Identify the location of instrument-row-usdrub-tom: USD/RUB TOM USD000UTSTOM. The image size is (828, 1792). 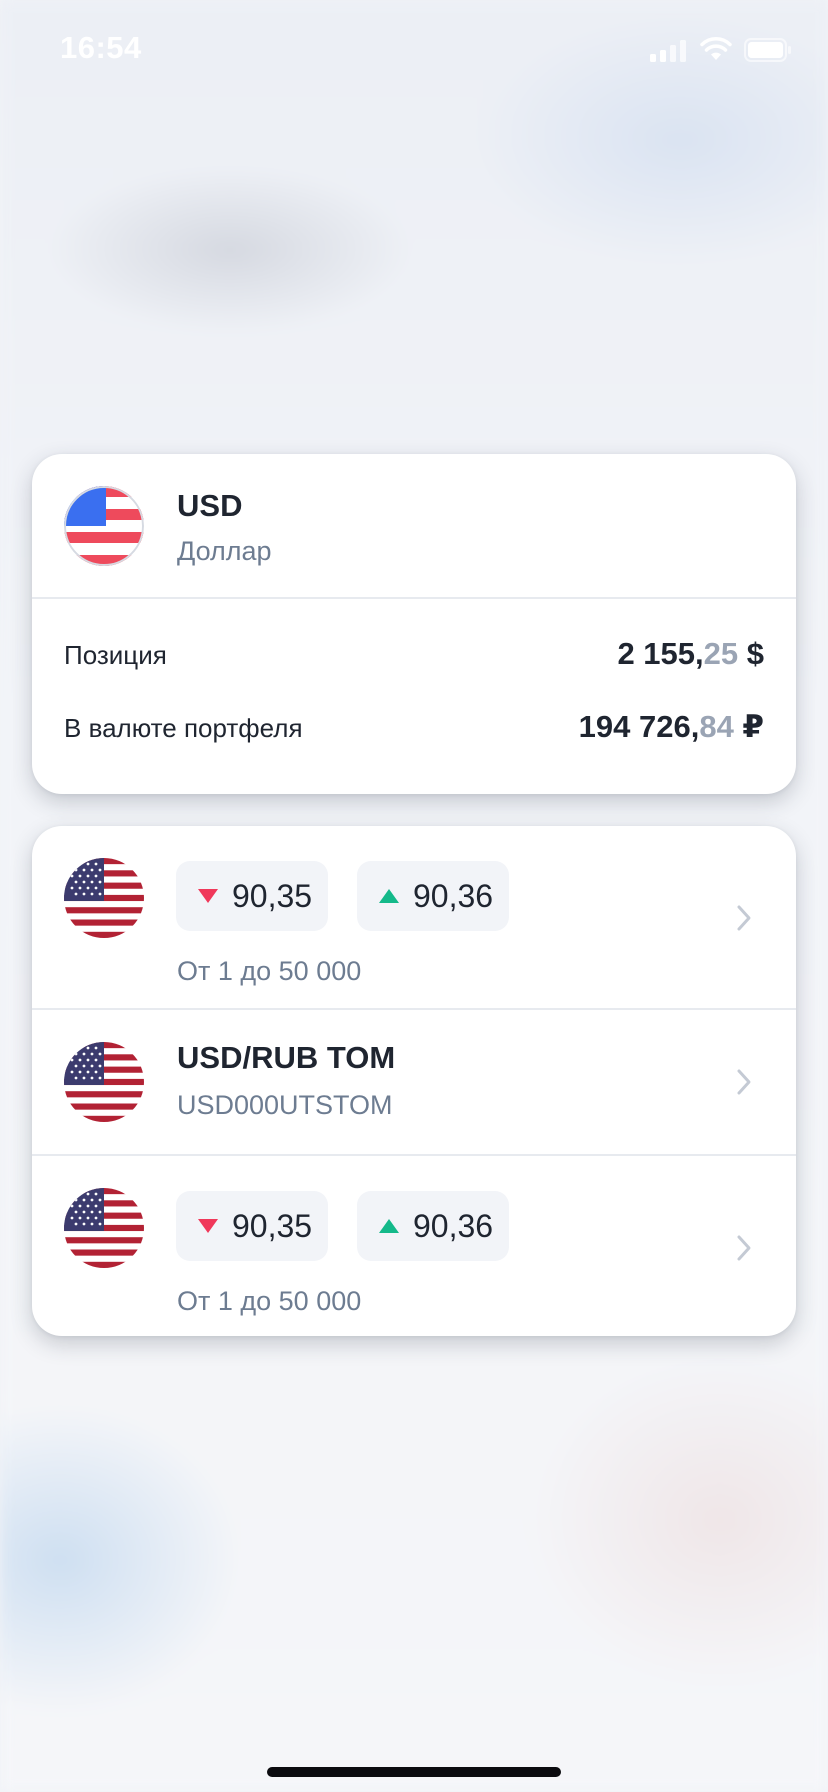
(414, 1082).